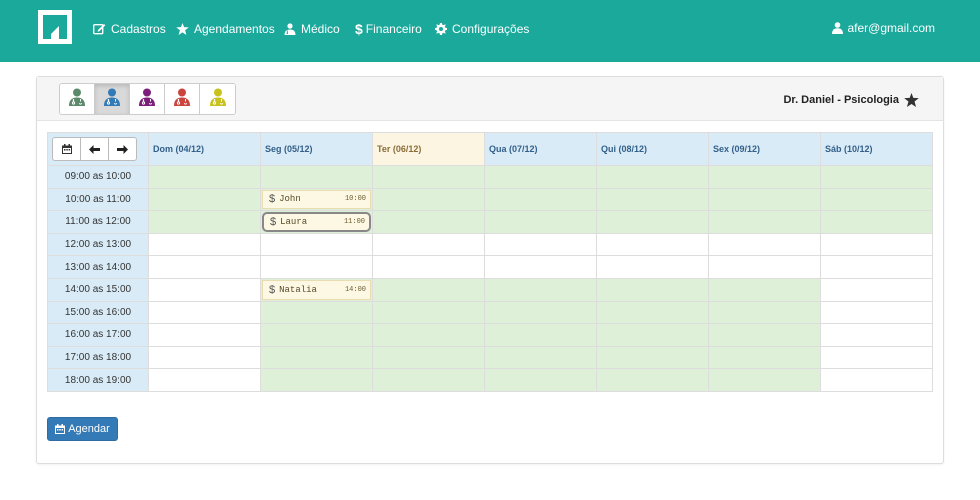 This screenshot has height=500, width=980. What do you see at coordinates (98, 357) in the screenshot?
I see `time-label: 17:00 as 18:00` at bounding box center [98, 357].